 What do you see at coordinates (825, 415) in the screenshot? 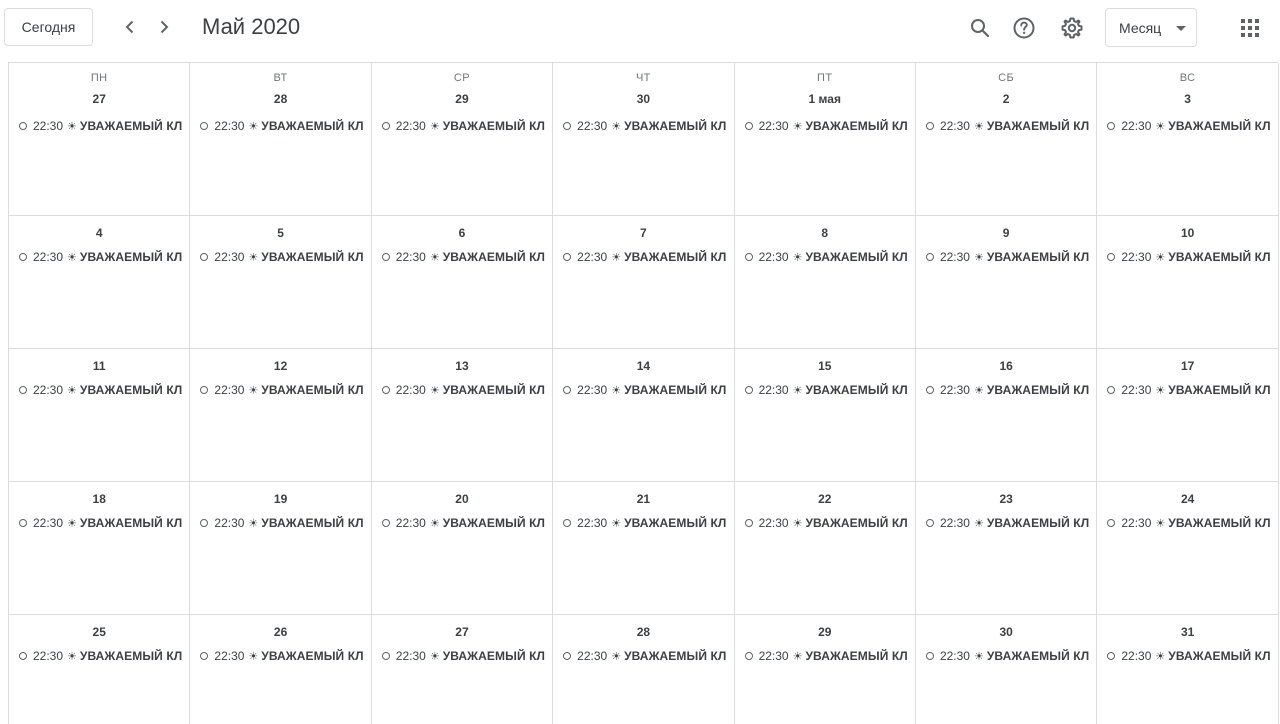
I see `day-cell: 15 22:30 ☀ УВАЖАЕМЫЙ КЛ` at bounding box center [825, 415].